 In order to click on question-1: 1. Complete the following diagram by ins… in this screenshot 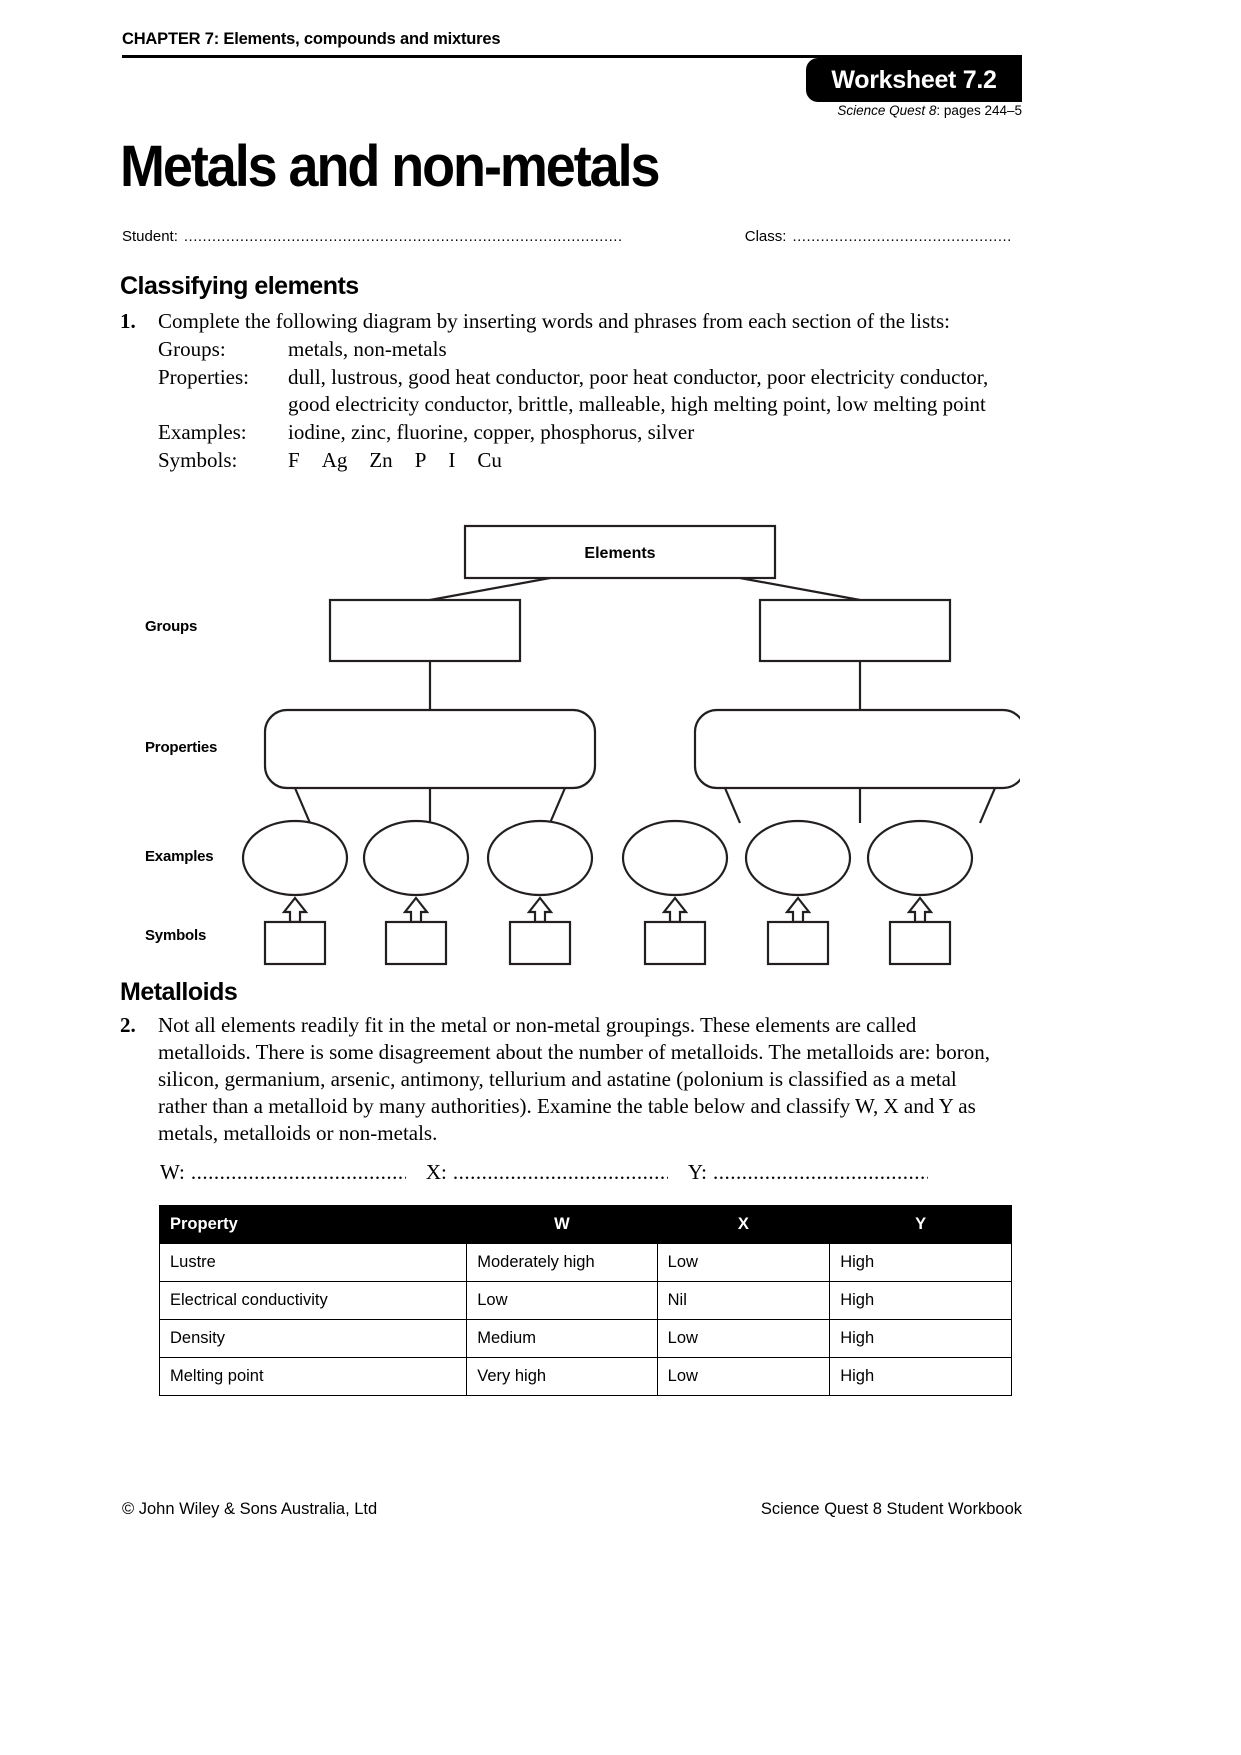, I will do `click(570, 391)`.